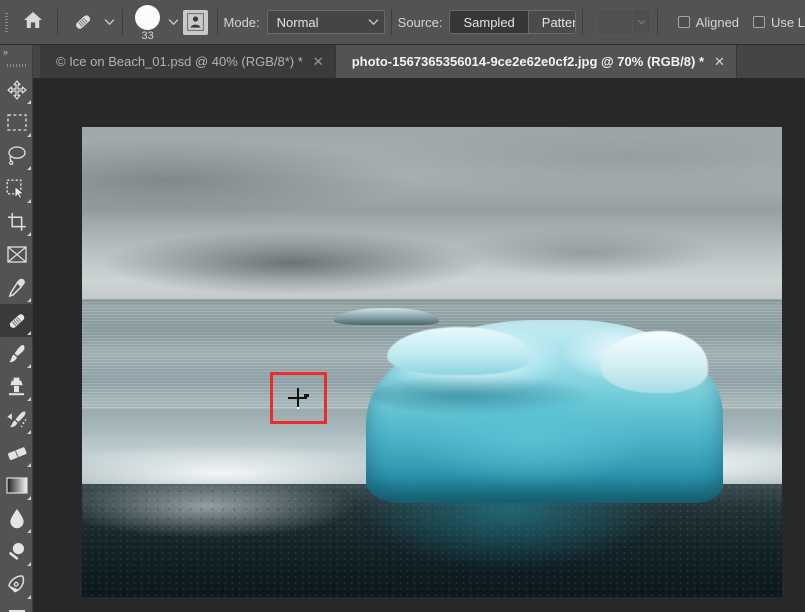  I want to click on move-tool, so click(16, 89).